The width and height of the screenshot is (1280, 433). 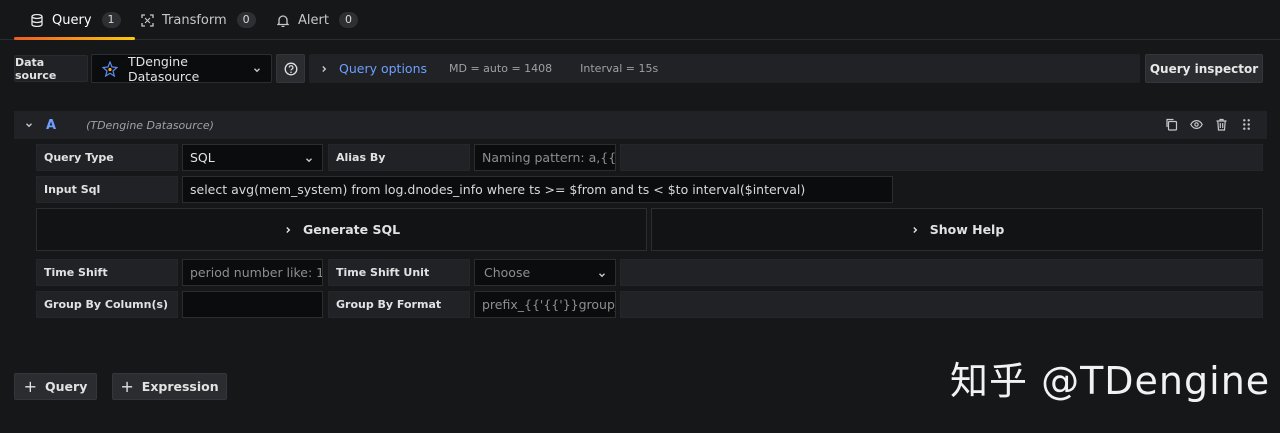 I want to click on datasource-picker: TDengine Datasource, so click(x=181, y=68).